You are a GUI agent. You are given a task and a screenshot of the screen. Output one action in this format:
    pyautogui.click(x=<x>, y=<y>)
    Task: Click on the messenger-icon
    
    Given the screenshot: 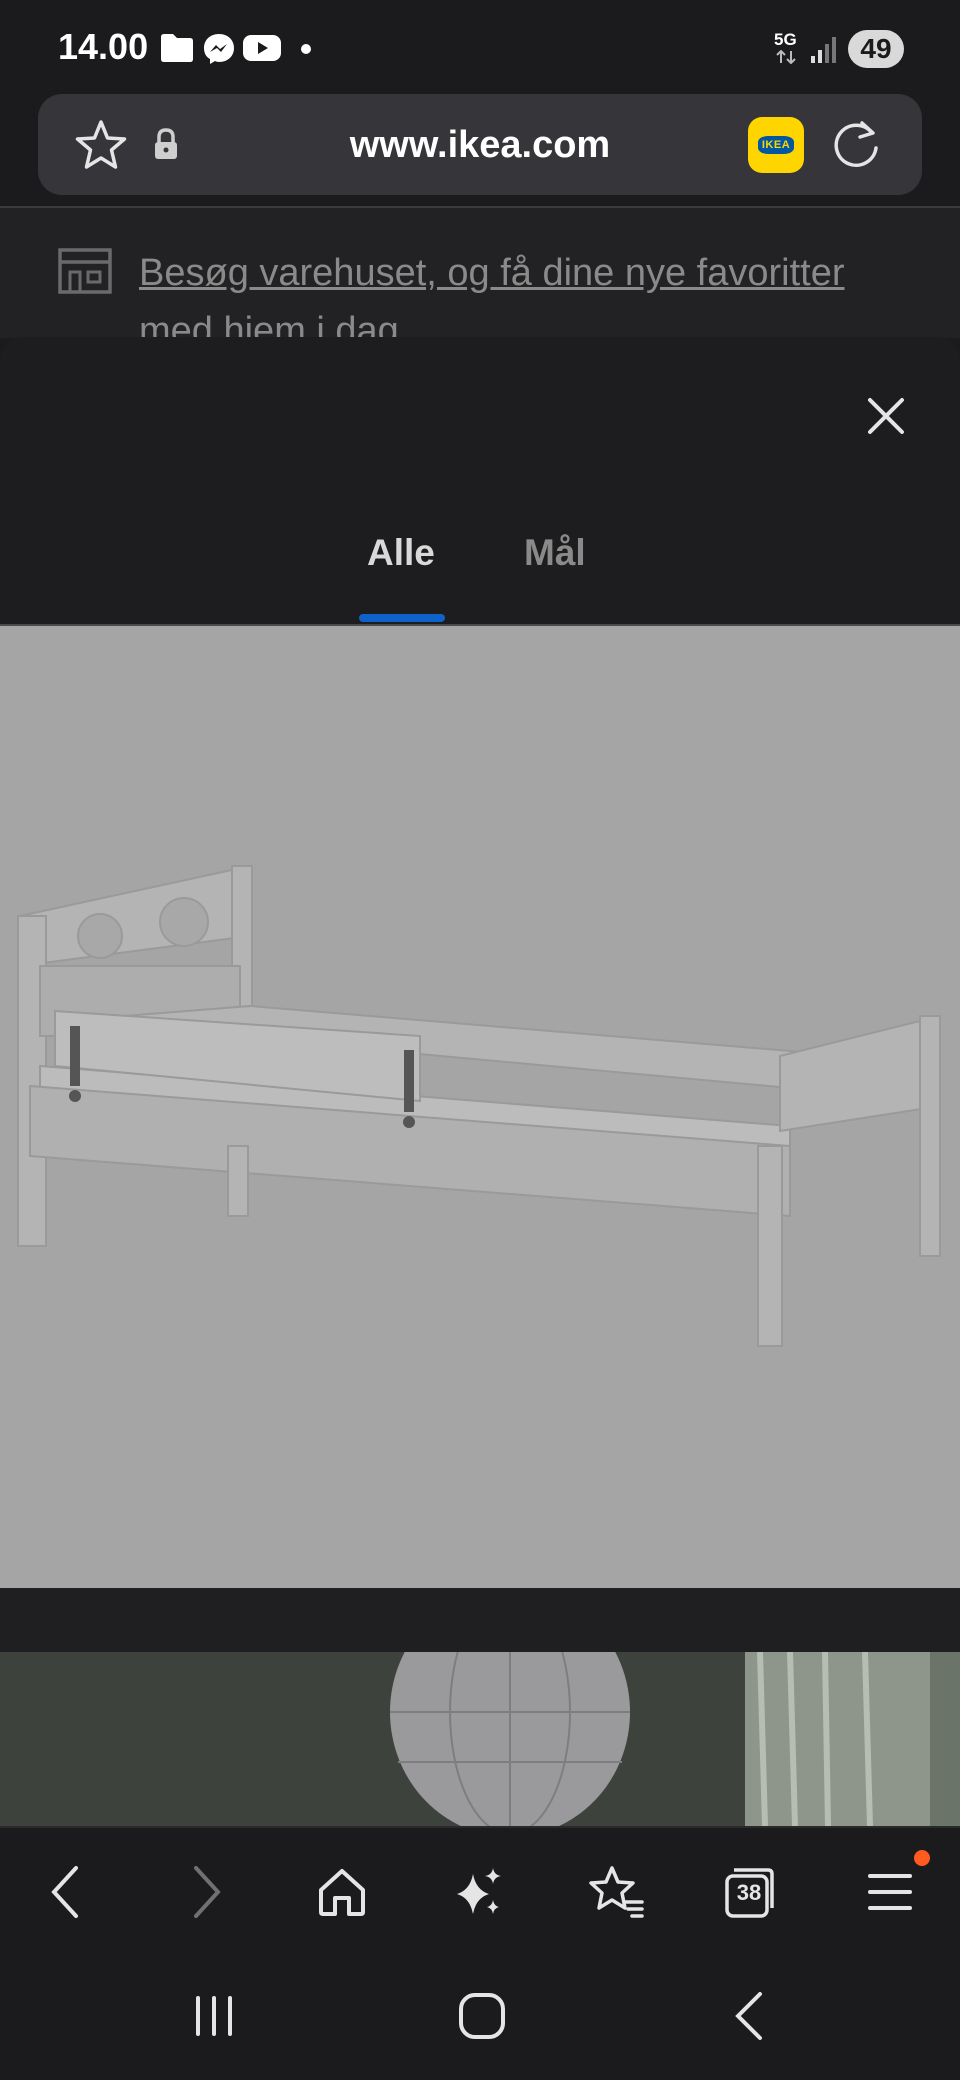 What is the action you would take?
    pyautogui.click(x=219, y=49)
    